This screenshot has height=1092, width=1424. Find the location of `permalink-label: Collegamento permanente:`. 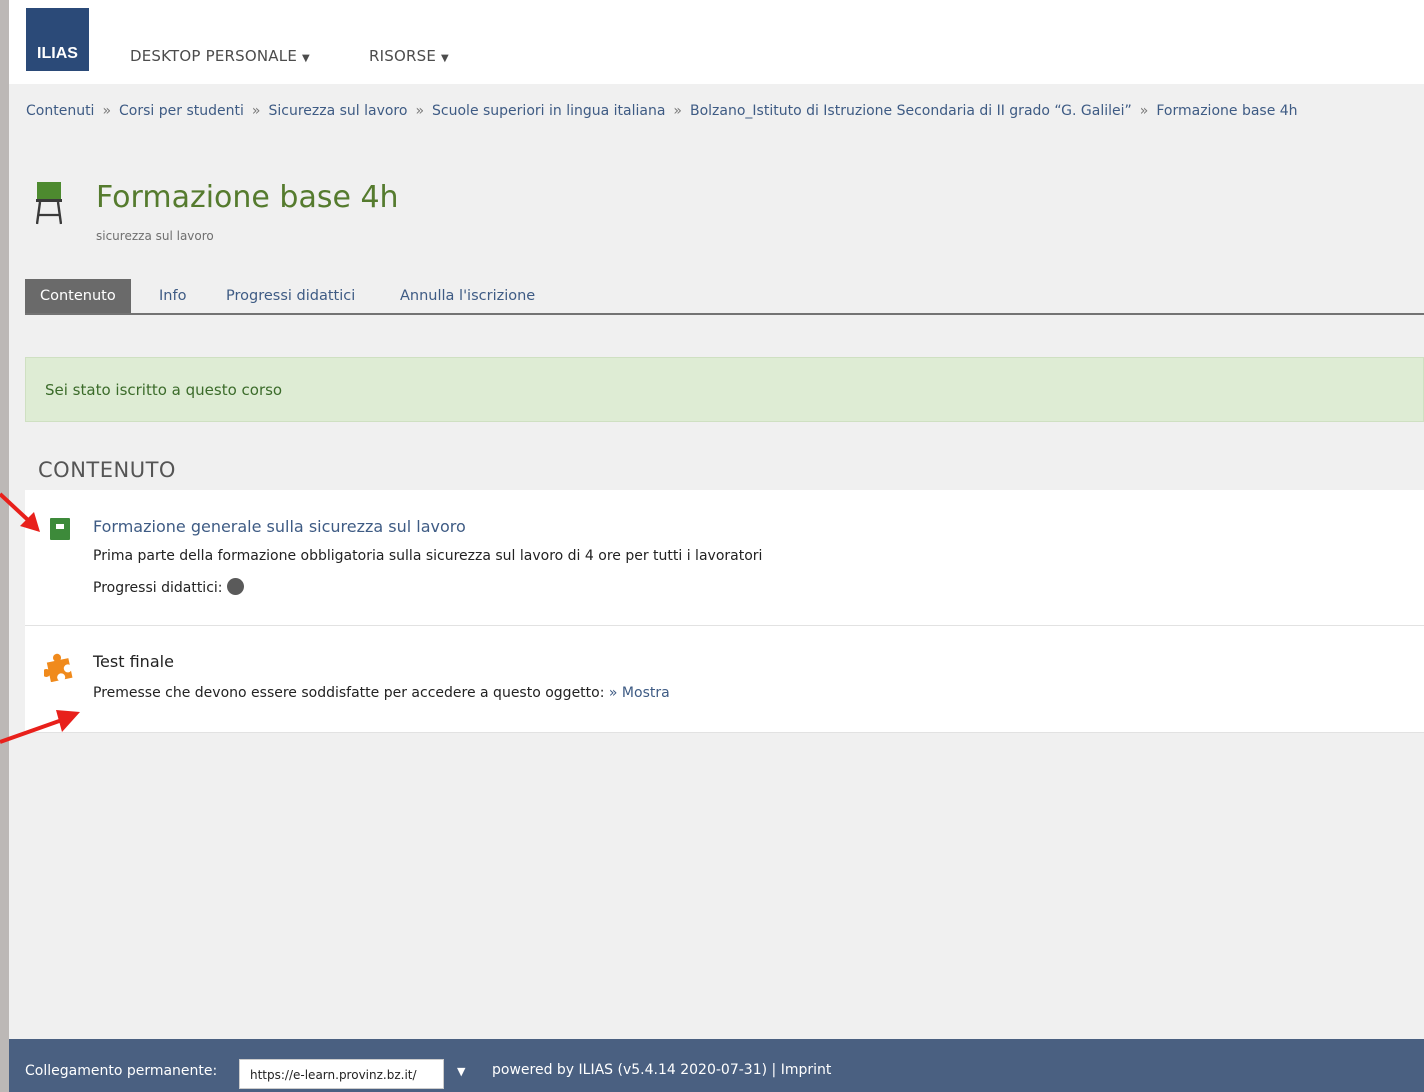

permalink-label: Collegamento permanente: is located at coordinates (121, 1071).